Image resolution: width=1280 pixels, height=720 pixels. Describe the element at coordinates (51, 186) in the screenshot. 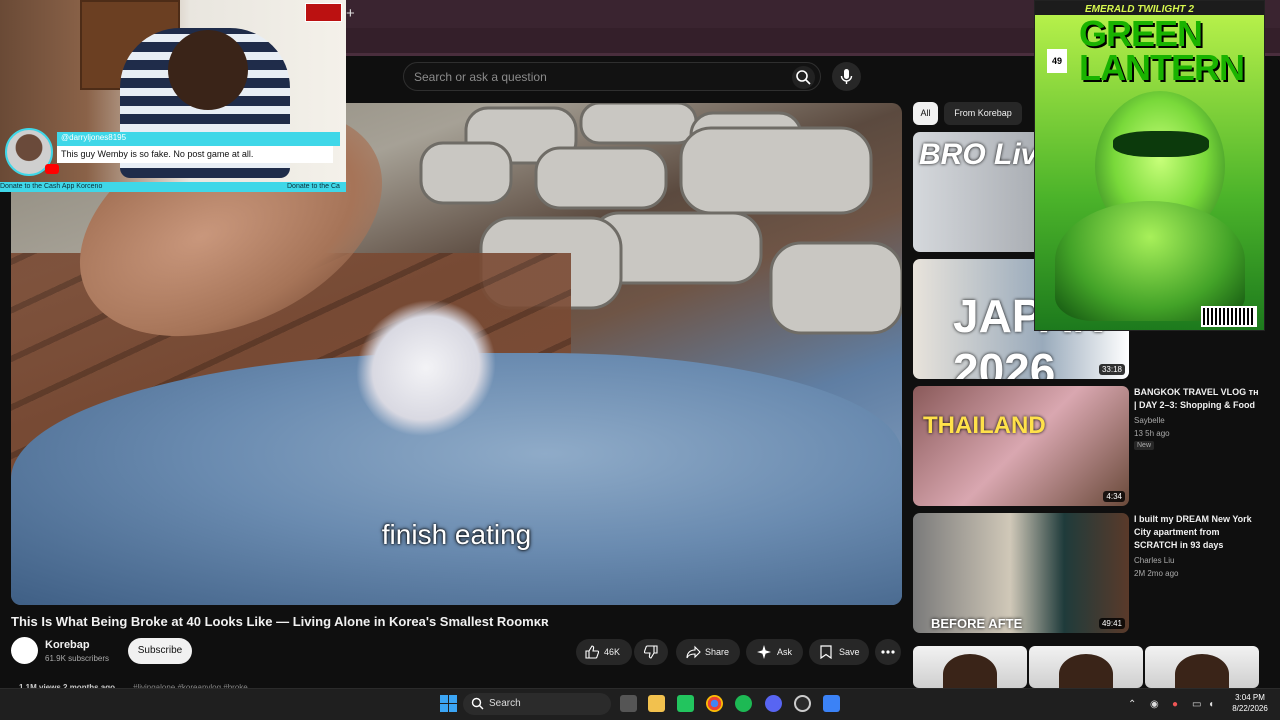

I see `donate-text-left: Donate to the Cash App Korceno` at that location.